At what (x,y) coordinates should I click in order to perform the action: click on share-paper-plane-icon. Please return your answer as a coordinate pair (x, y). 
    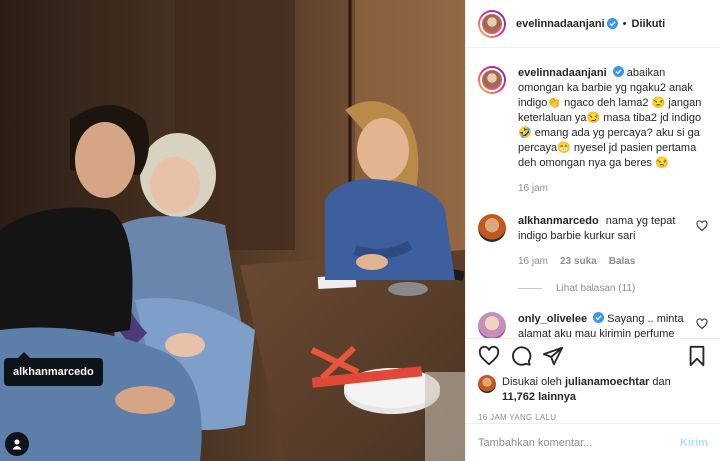
    Looking at the image, I should click on (553, 356).